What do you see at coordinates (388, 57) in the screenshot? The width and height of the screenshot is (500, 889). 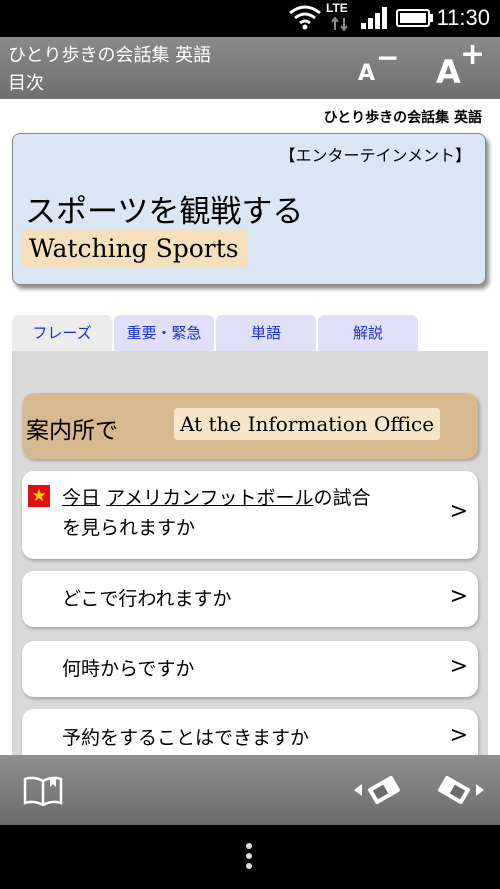 I see `font-decrease-mark: −` at bounding box center [388, 57].